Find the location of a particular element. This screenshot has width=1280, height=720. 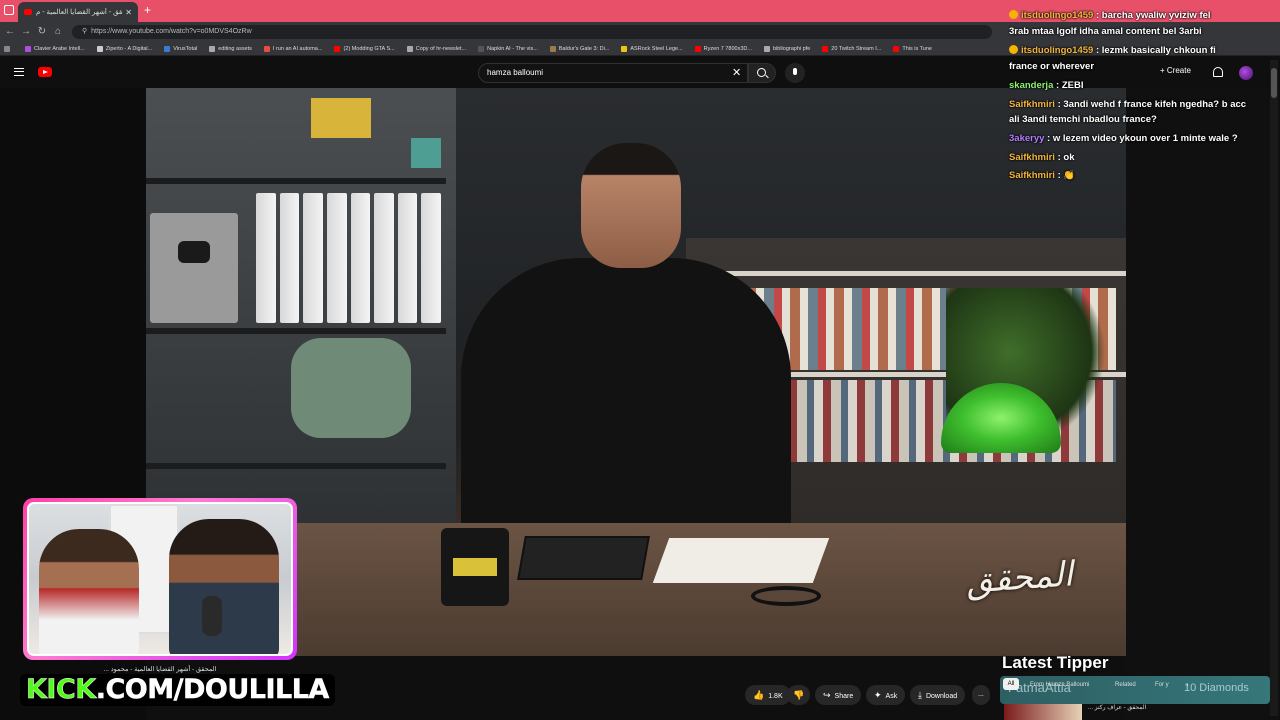

bookmark-item: VirusTotal is located at coordinates (180, 48).